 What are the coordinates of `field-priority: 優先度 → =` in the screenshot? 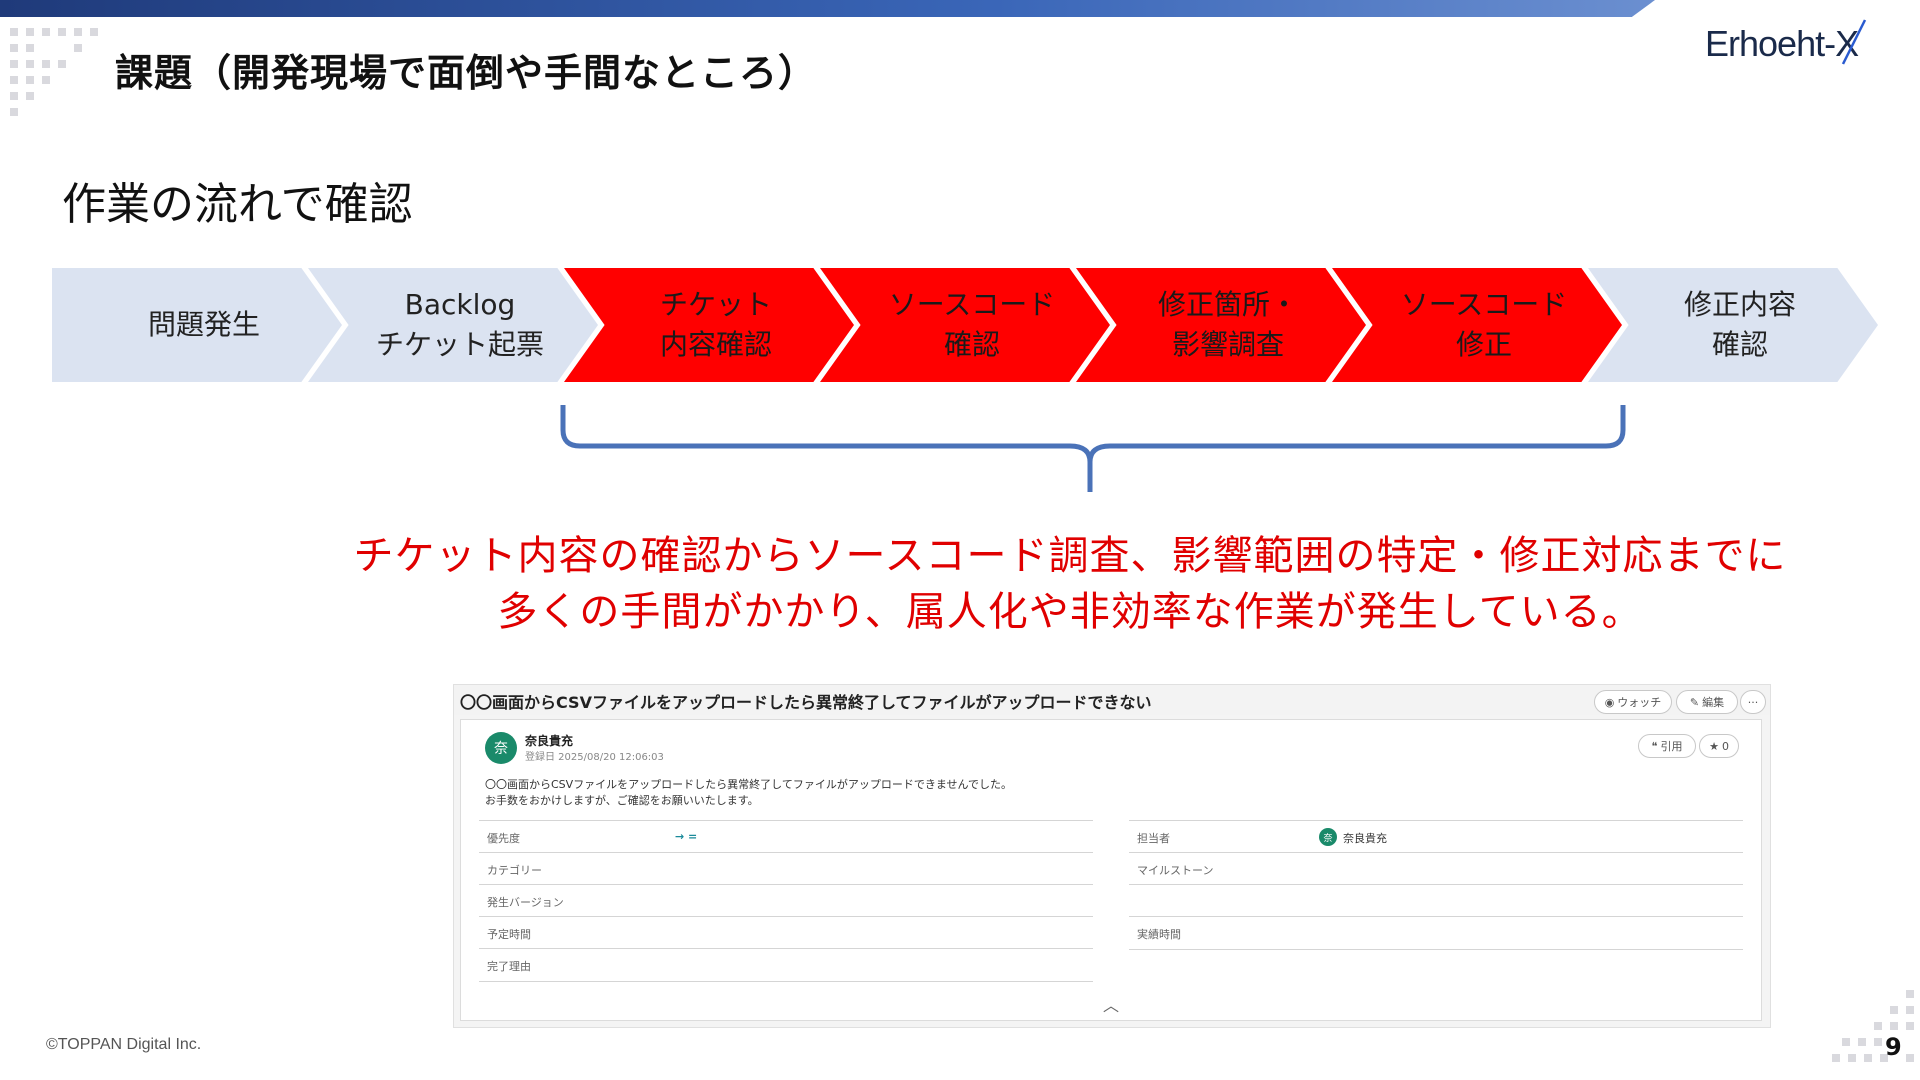 It's located at (786, 836).